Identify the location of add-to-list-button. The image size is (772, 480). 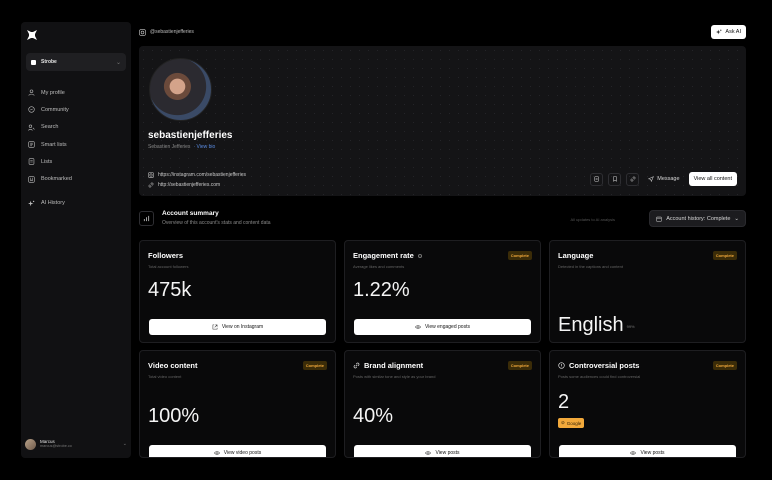
(597, 179).